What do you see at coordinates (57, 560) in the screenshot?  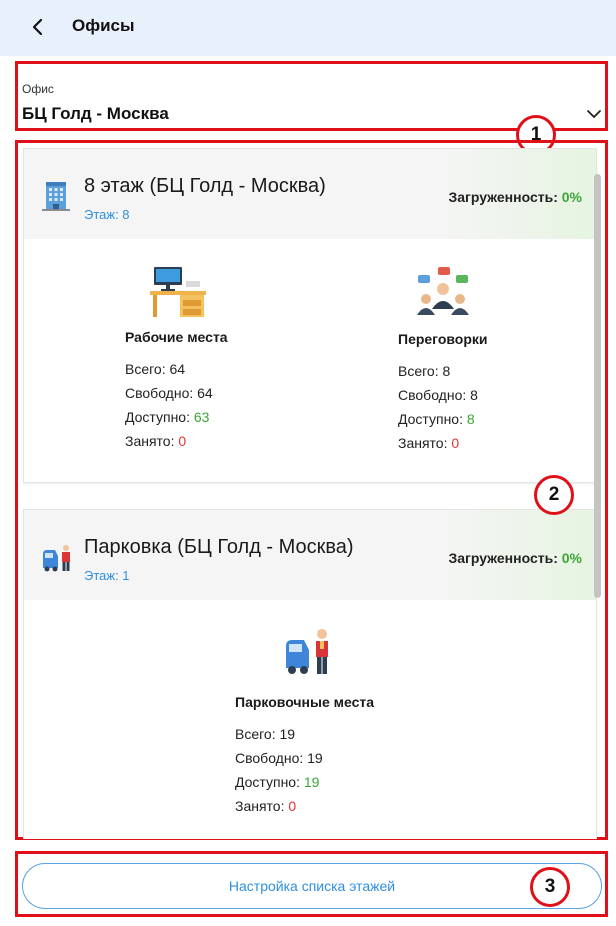 I see `parking-icon` at bounding box center [57, 560].